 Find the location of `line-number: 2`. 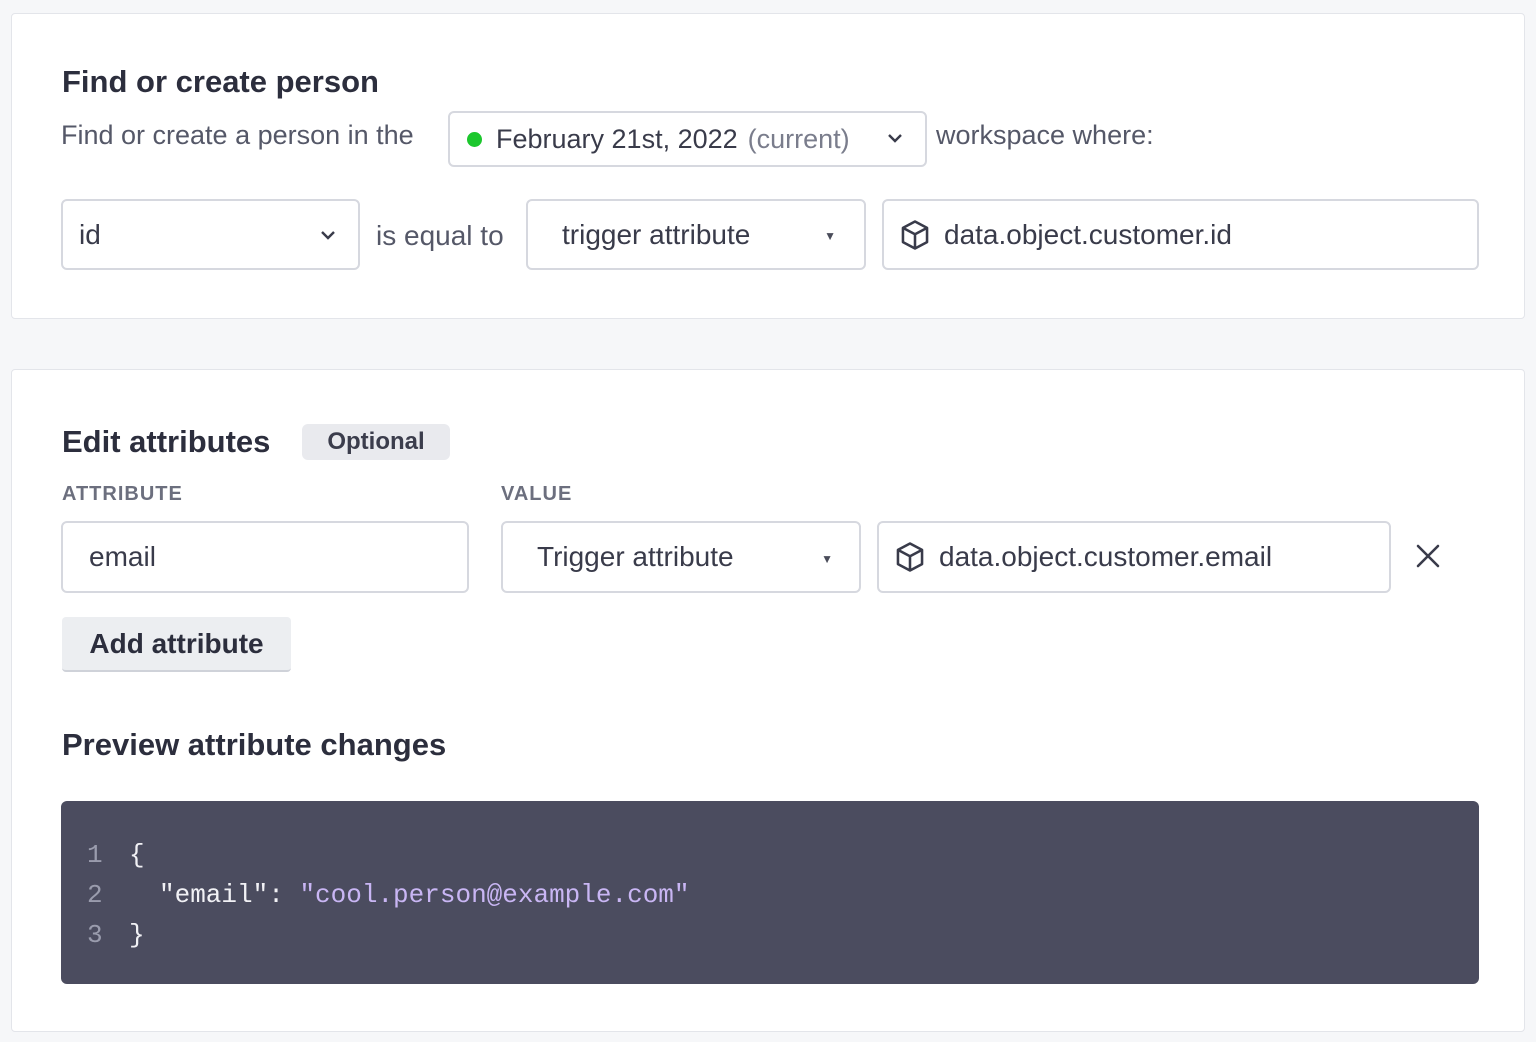

line-number: 2 is located at coordinates (95, 895).